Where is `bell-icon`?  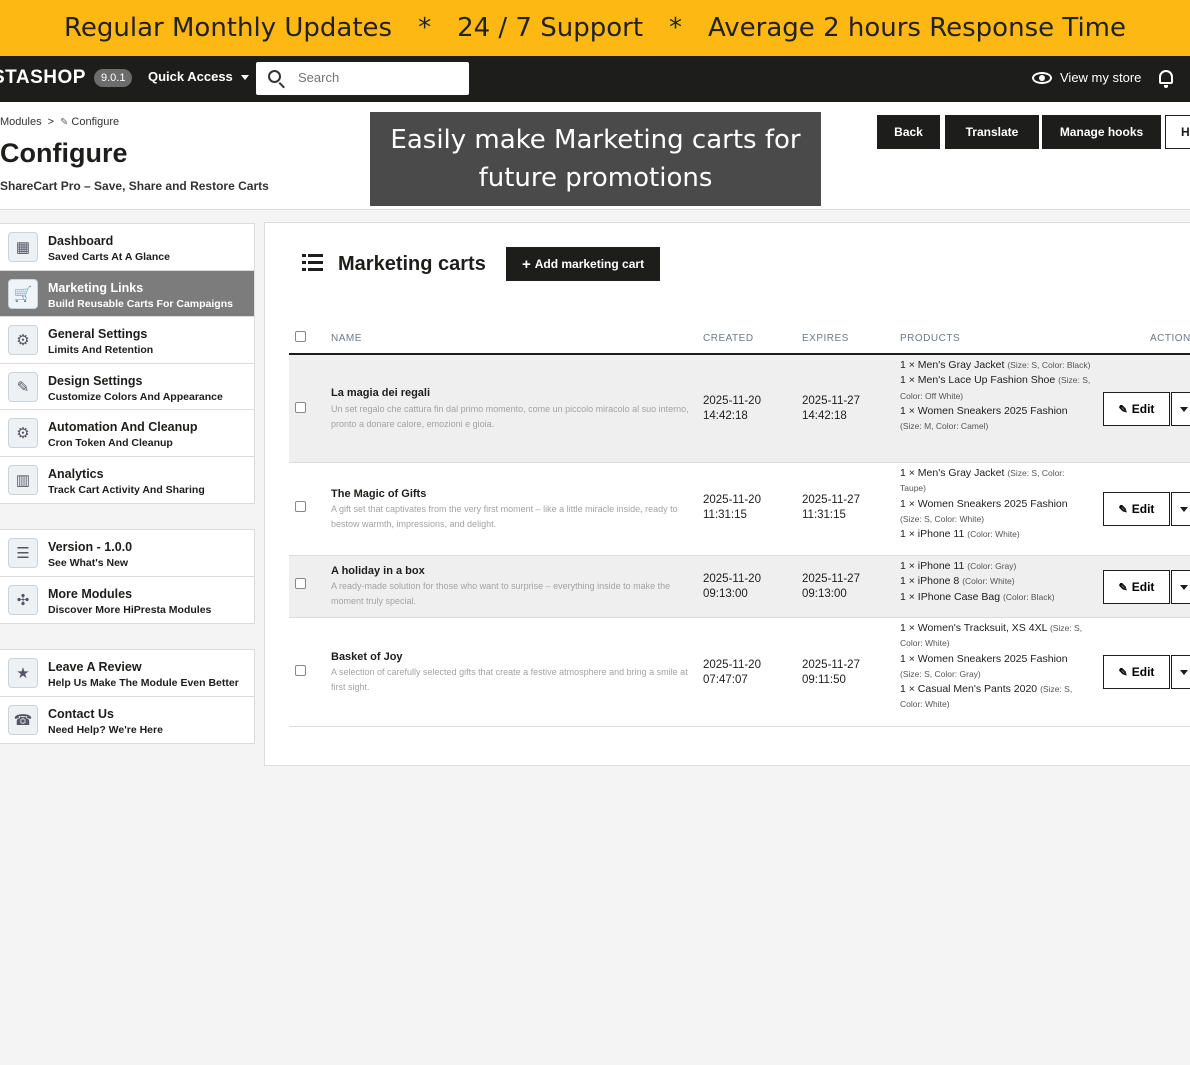
bell-icon is located at coordinates (1166, 79).